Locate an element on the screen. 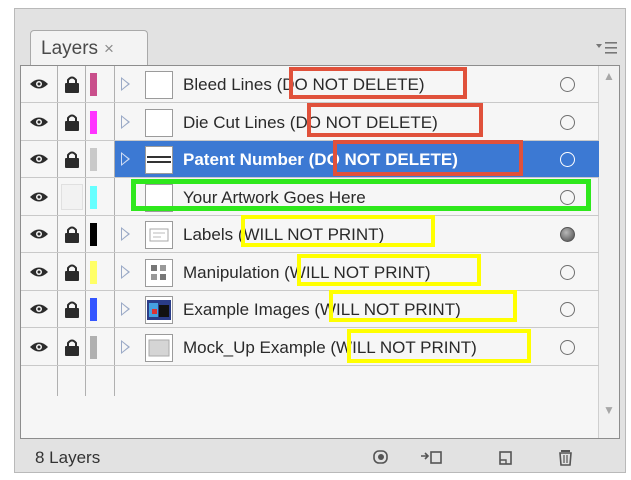 Image resolution: width=631 pixels, height=480 pixels. layer-name-text: Labels is located at coordinates (208, 234).